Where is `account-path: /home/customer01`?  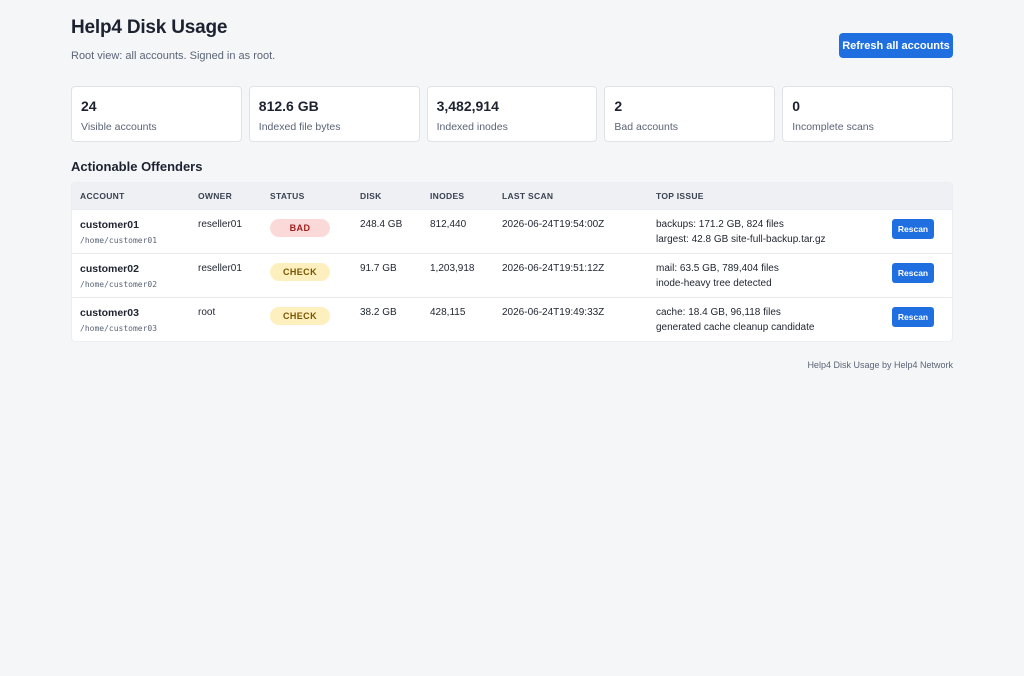 account-path: /home/customer01 is located at coordinates (119, 240).